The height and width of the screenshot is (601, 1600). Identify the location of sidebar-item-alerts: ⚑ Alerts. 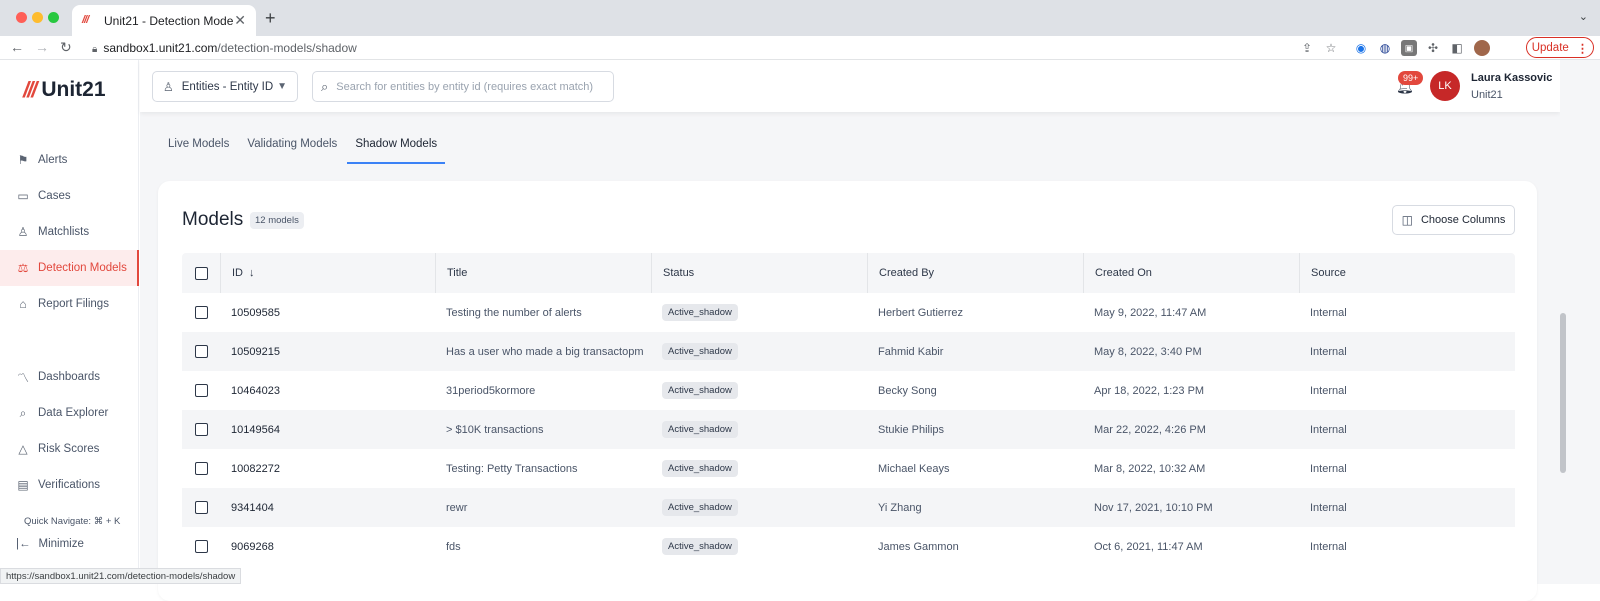
(69, 160).